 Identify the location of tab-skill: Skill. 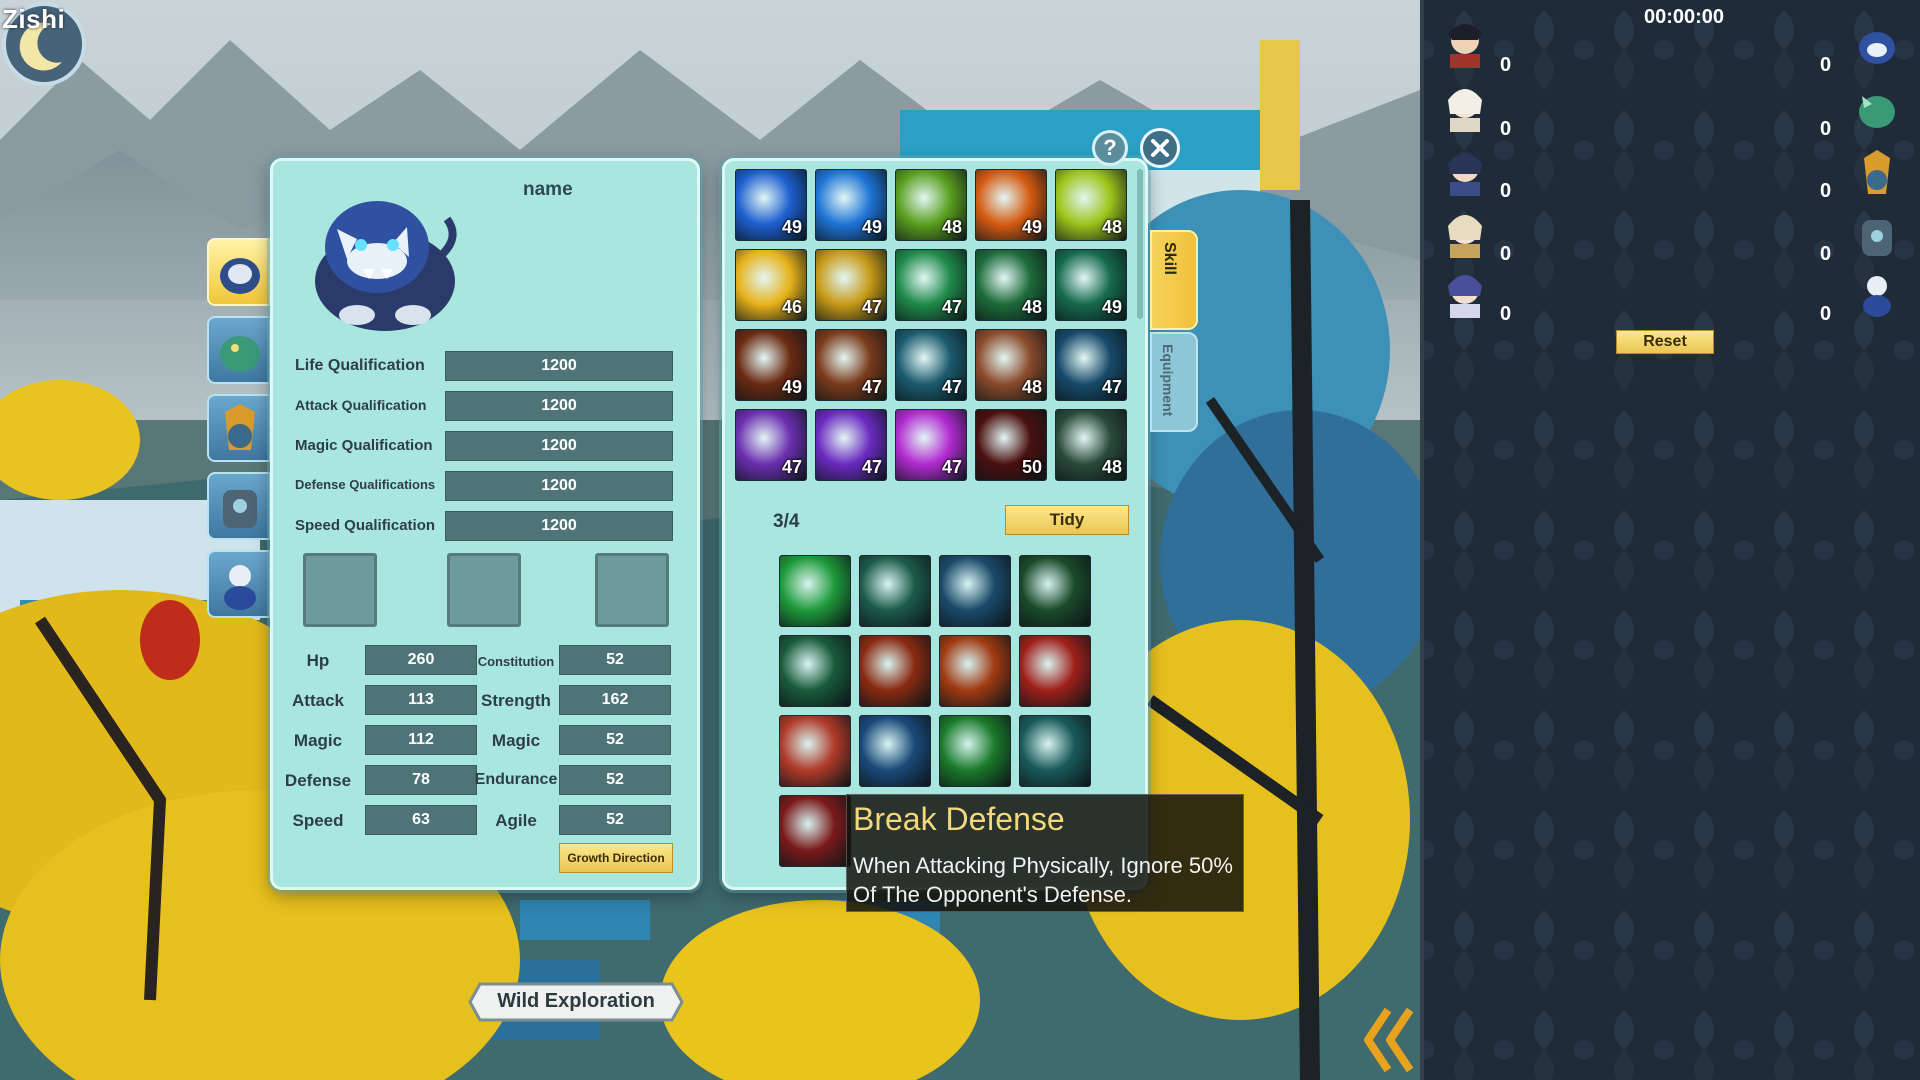
(1174, 280).